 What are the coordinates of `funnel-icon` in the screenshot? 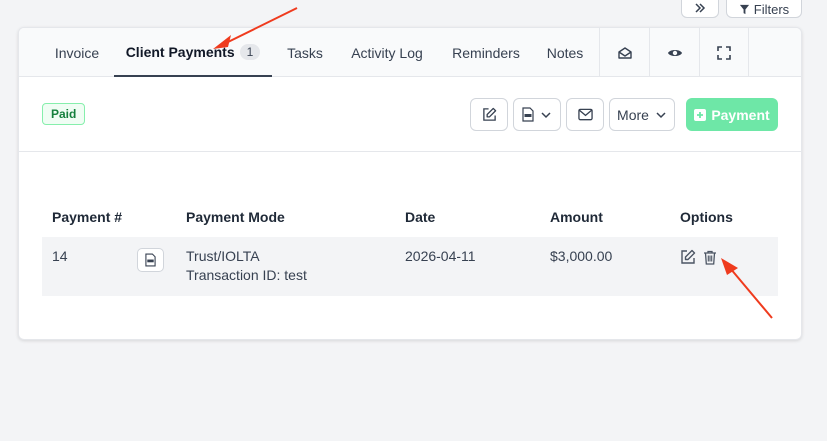 It's located at (744, 9).